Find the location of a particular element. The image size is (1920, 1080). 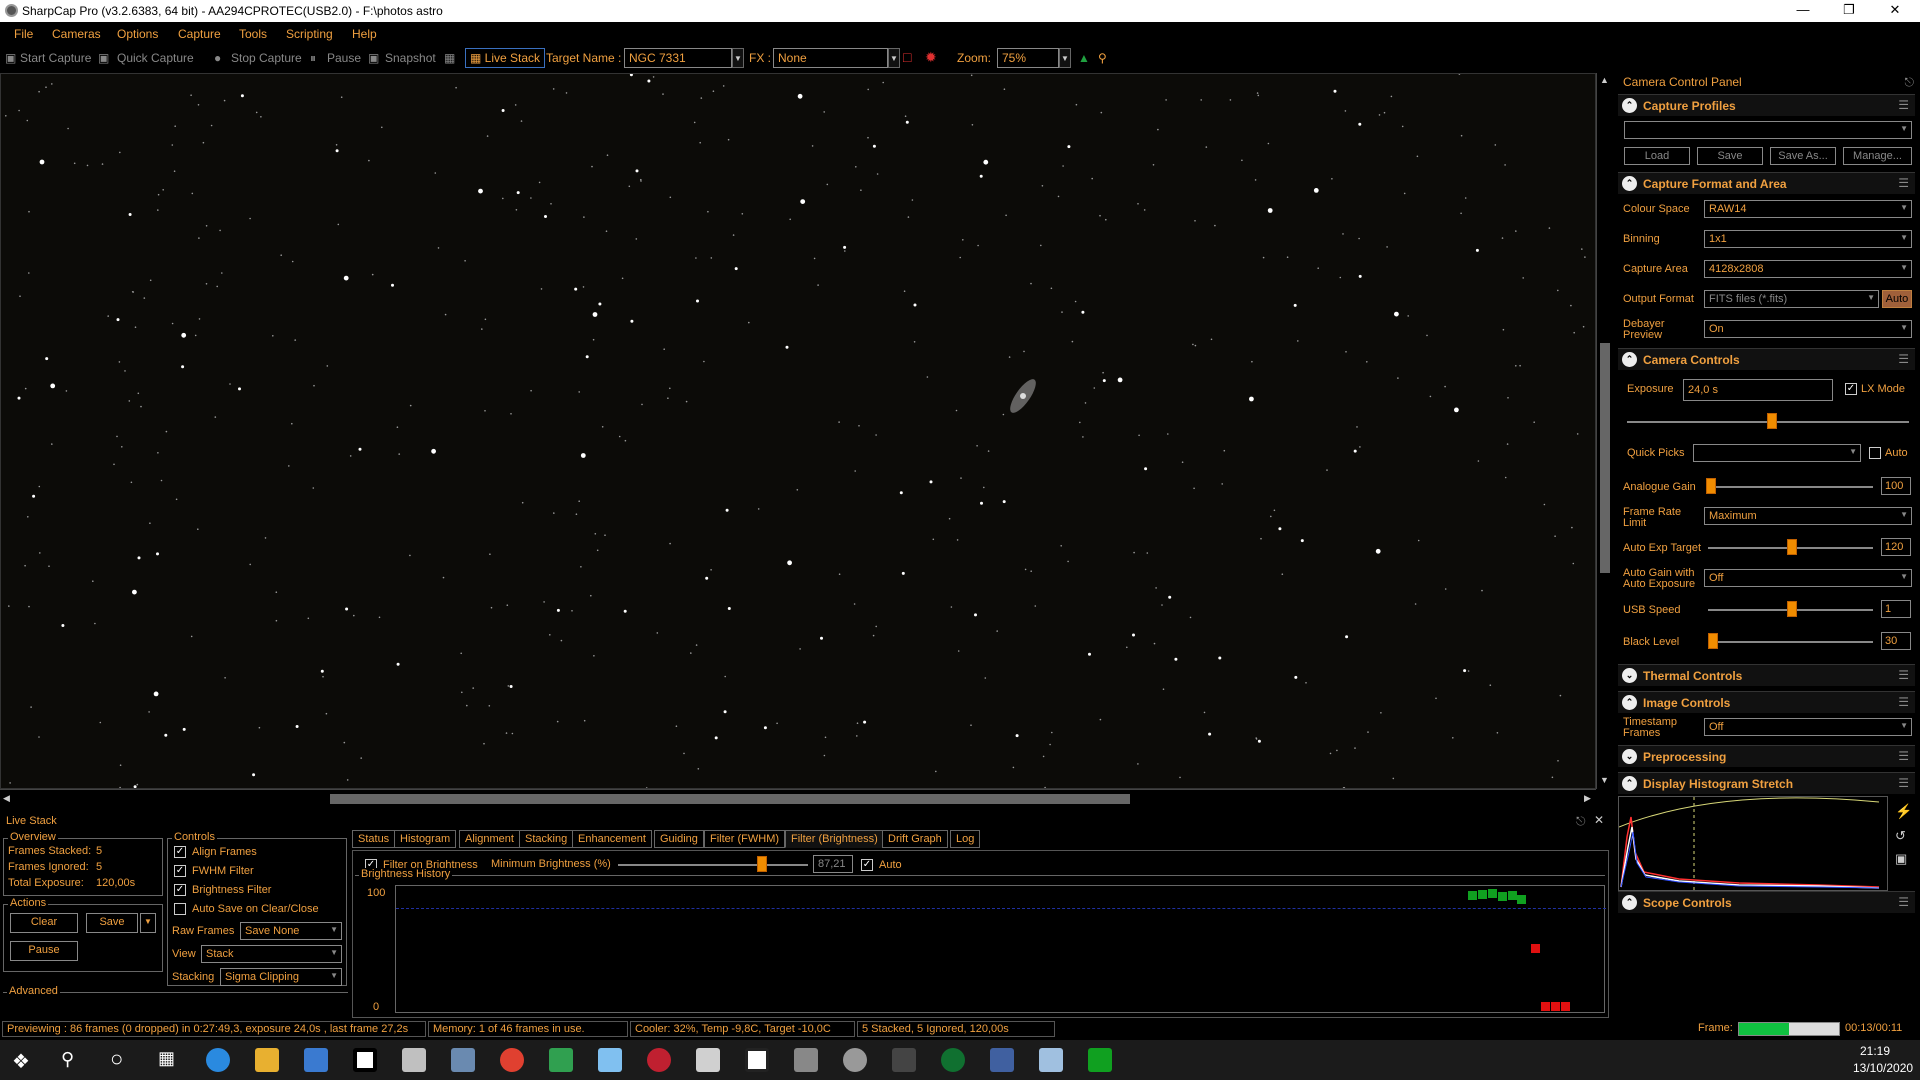

exposure-slider-knob is located at coordinates (1772, 421).